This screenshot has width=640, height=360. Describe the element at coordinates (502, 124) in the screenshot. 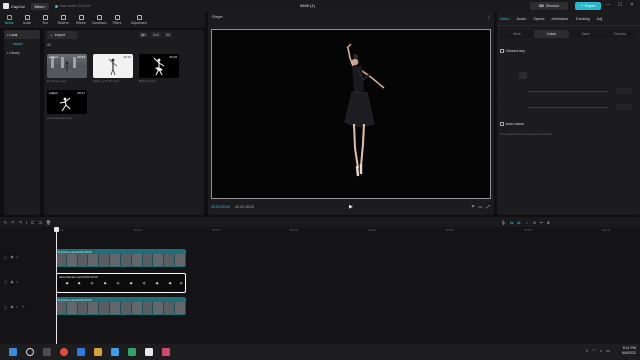

I see `auto-cutout-checkbox` at that location.